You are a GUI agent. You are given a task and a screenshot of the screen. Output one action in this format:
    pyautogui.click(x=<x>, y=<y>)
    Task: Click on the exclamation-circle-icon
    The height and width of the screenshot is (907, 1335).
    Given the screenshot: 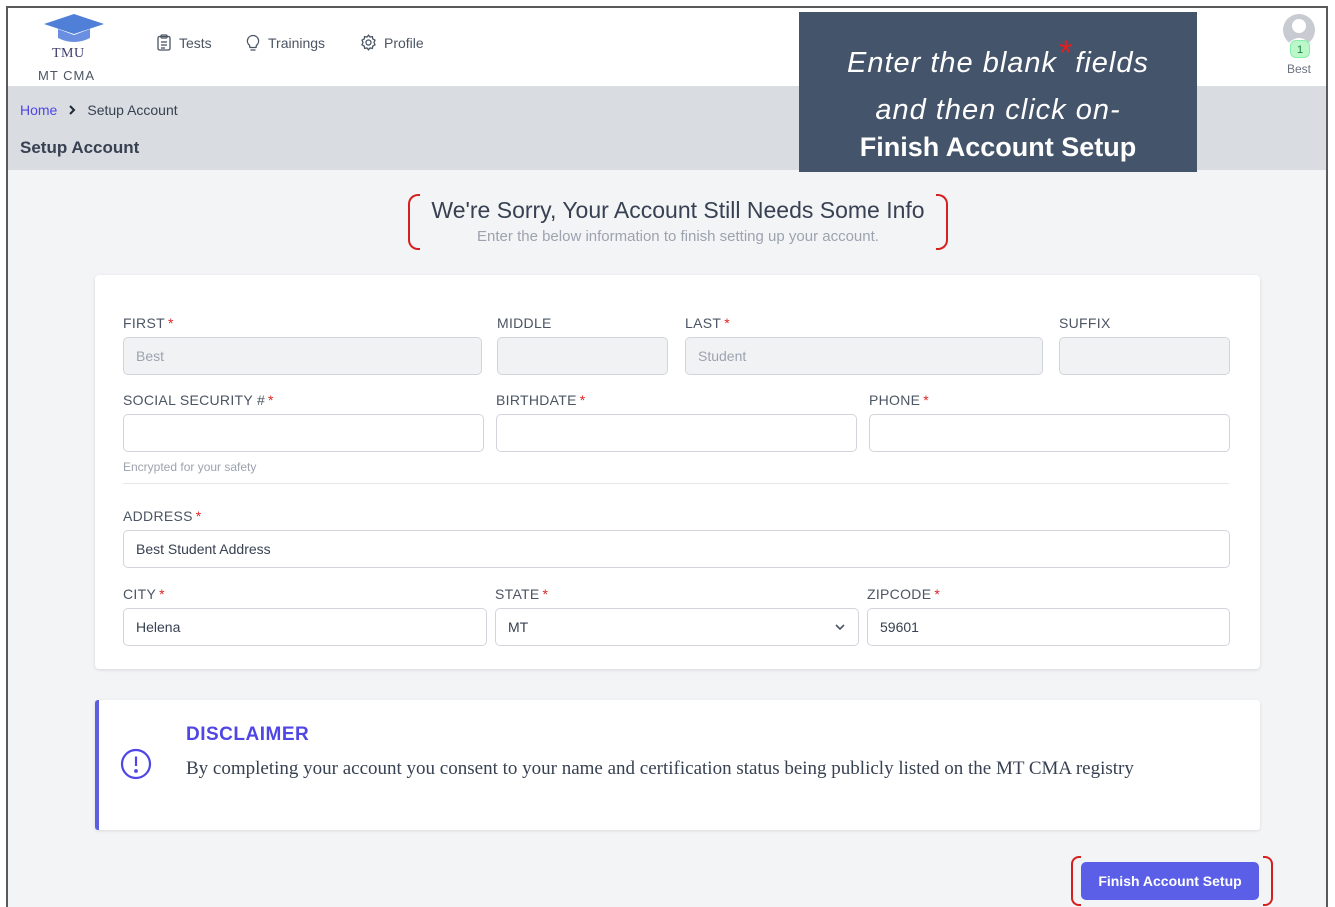 What is the action you would take?
    pyautogui.click(x=136, y=764)
    